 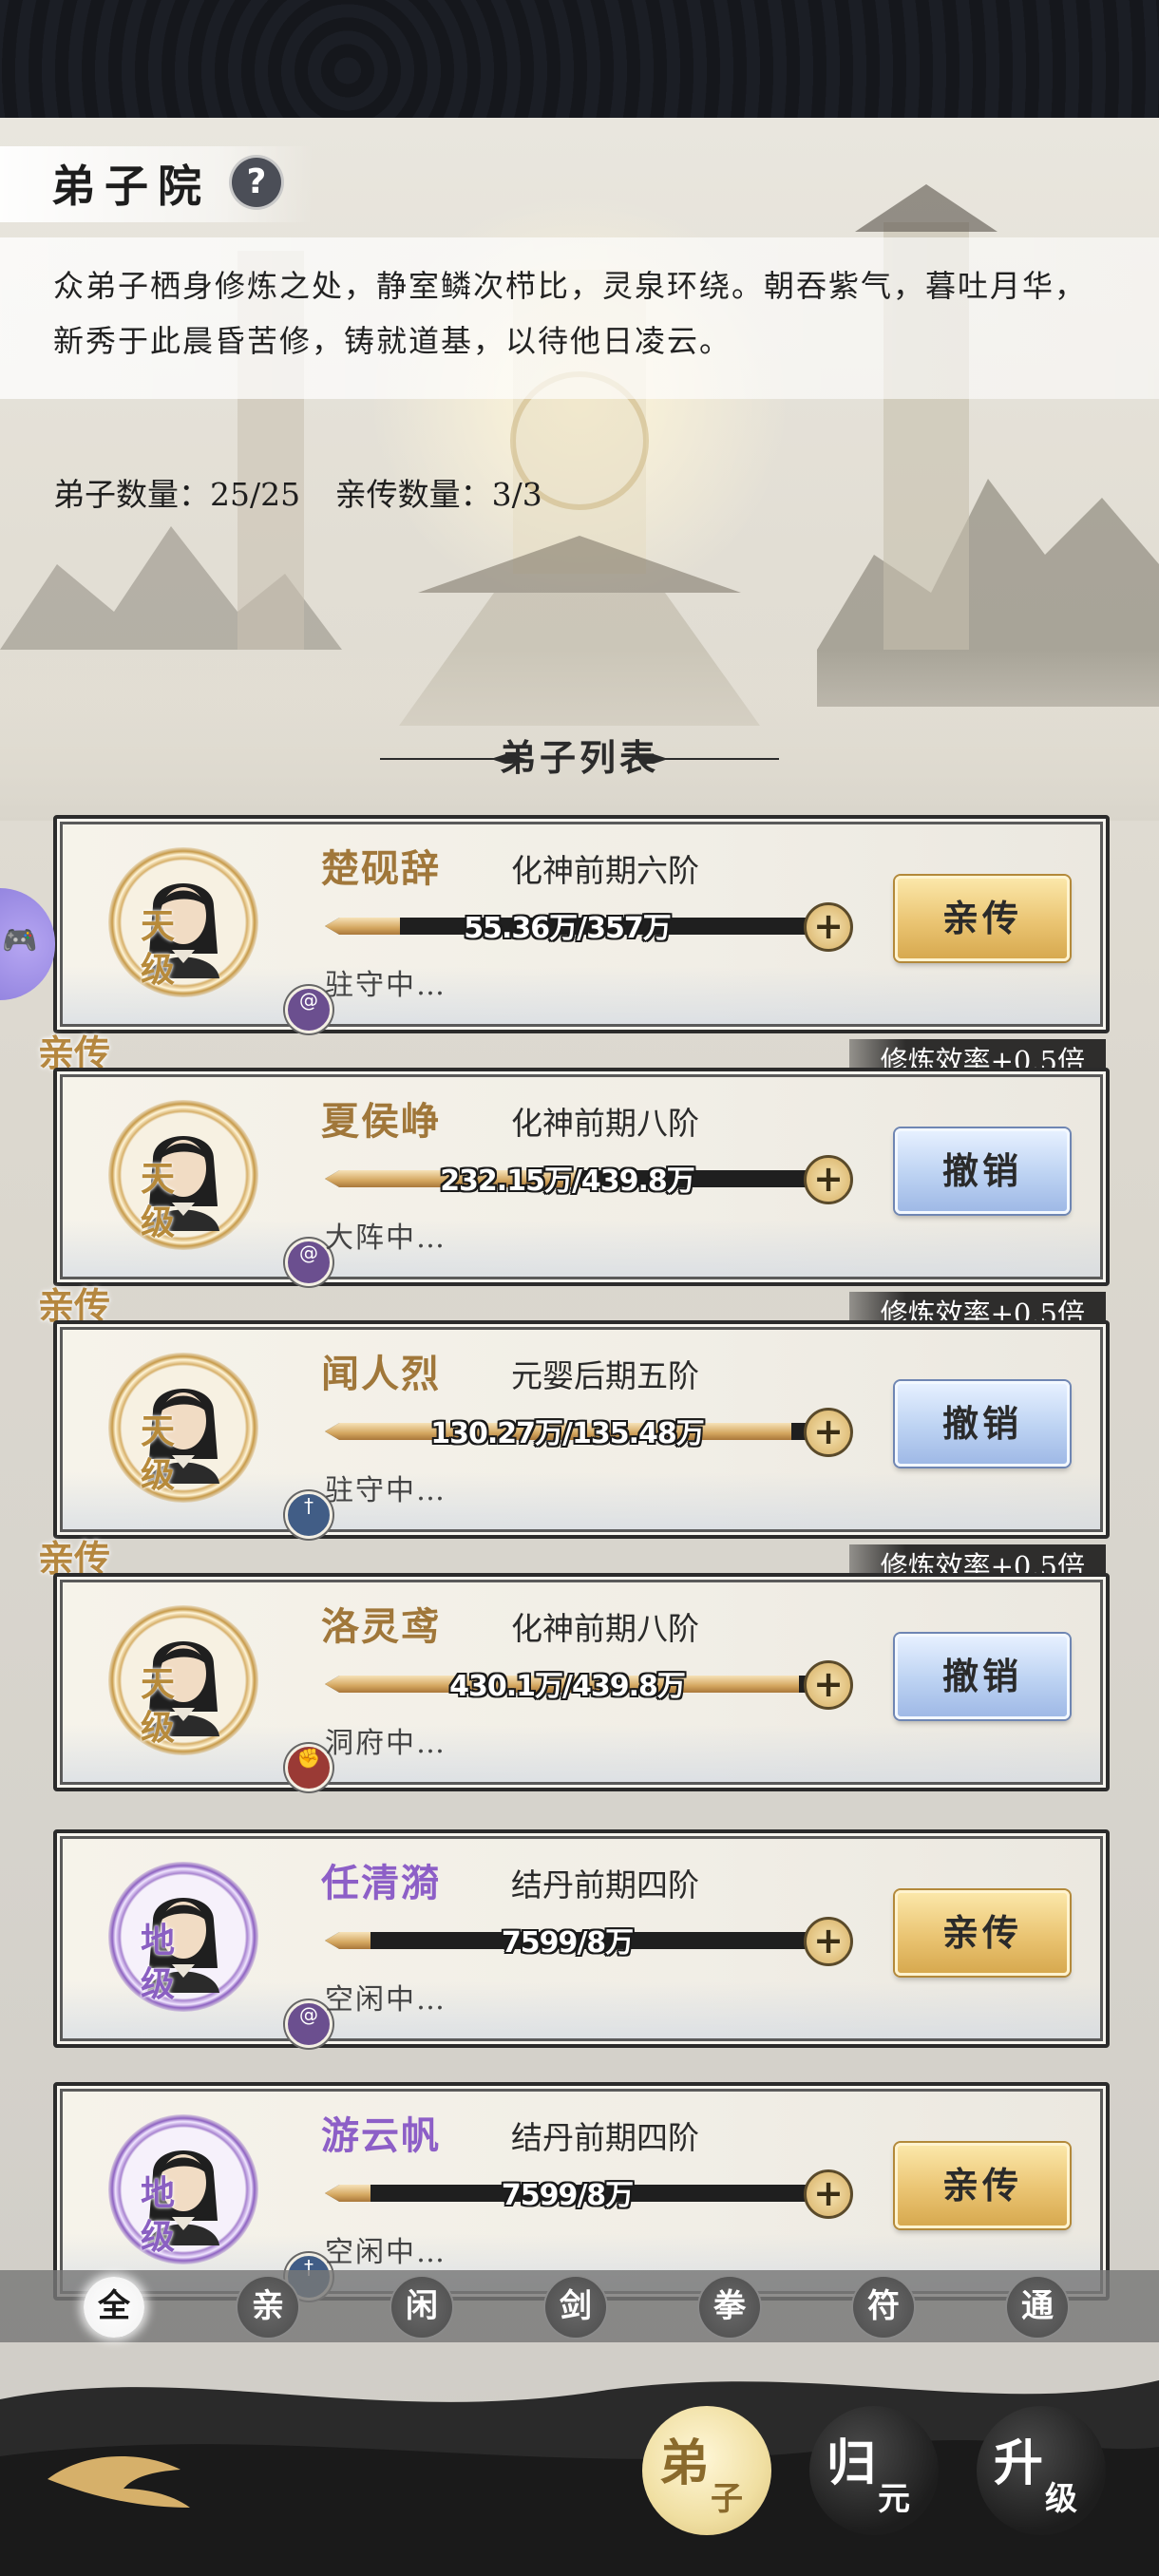 What do you see at coordinates (727, 2499) in the screenshot?
I see `nav-label-sub: 子` at bounding box center [727, 2499].